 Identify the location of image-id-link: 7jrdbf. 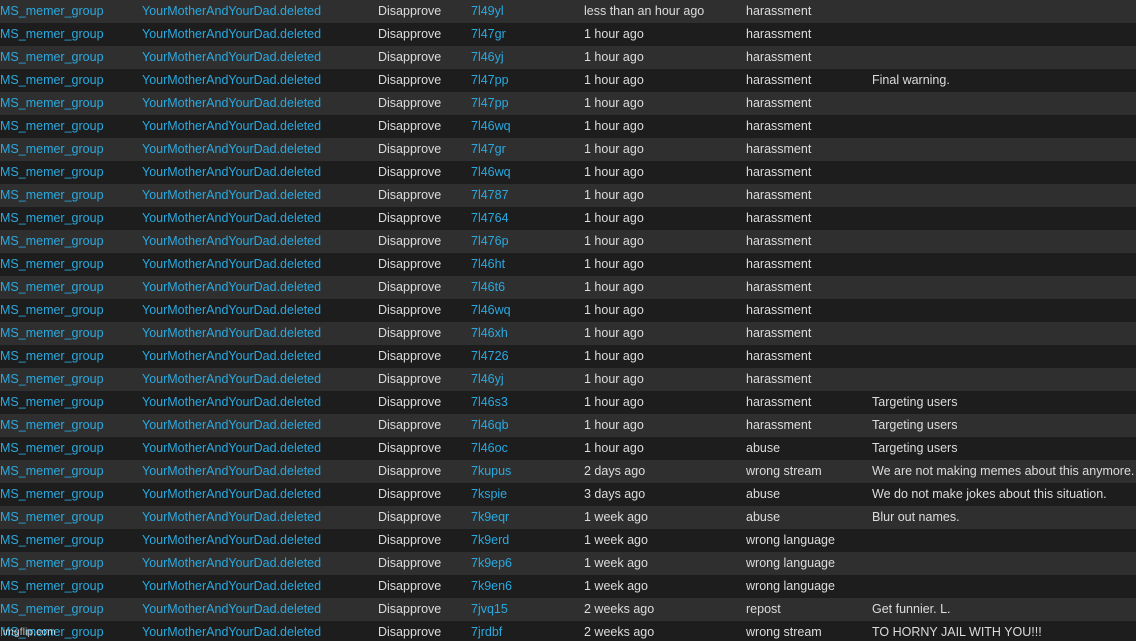
(526, 631).